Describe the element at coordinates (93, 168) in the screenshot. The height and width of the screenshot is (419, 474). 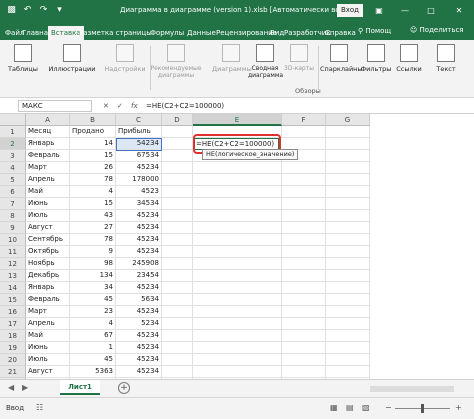
I see `cell: 26` at that location.